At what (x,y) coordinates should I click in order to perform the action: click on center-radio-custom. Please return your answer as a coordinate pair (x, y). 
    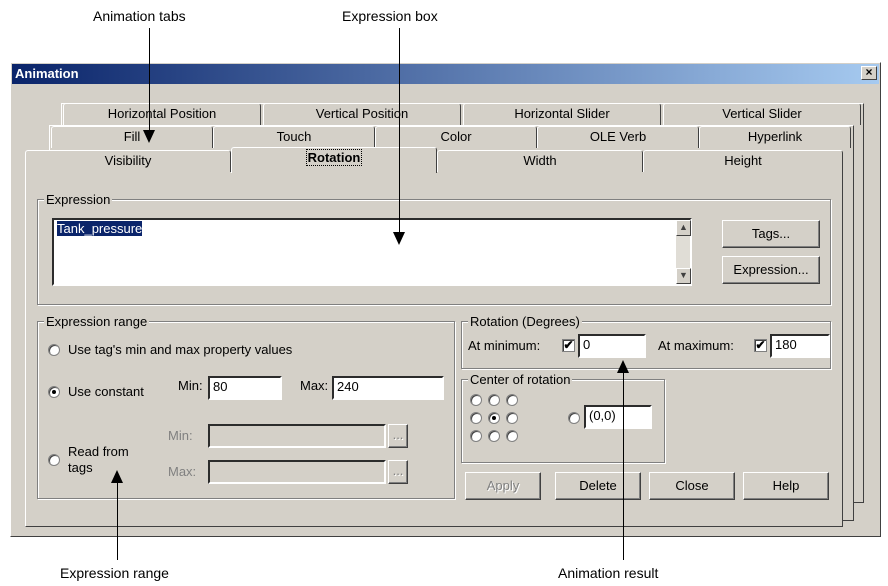
    Looking at the image, I should click on (574, 418).